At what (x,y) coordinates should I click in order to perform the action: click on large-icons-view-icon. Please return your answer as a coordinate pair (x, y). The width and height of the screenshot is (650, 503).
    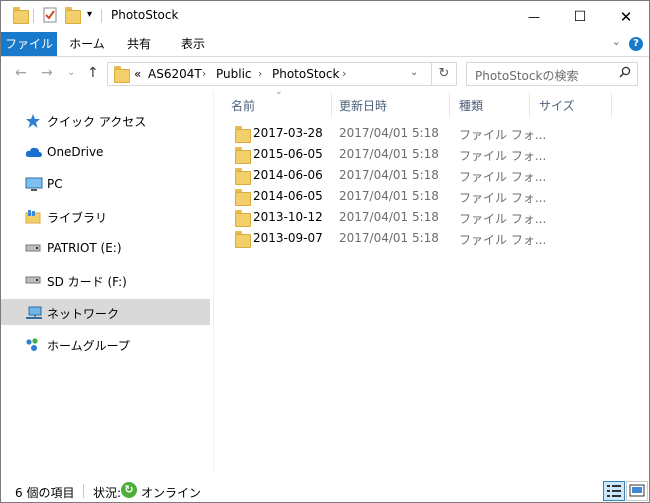
    Looking at the image, I should click on (637, 490).